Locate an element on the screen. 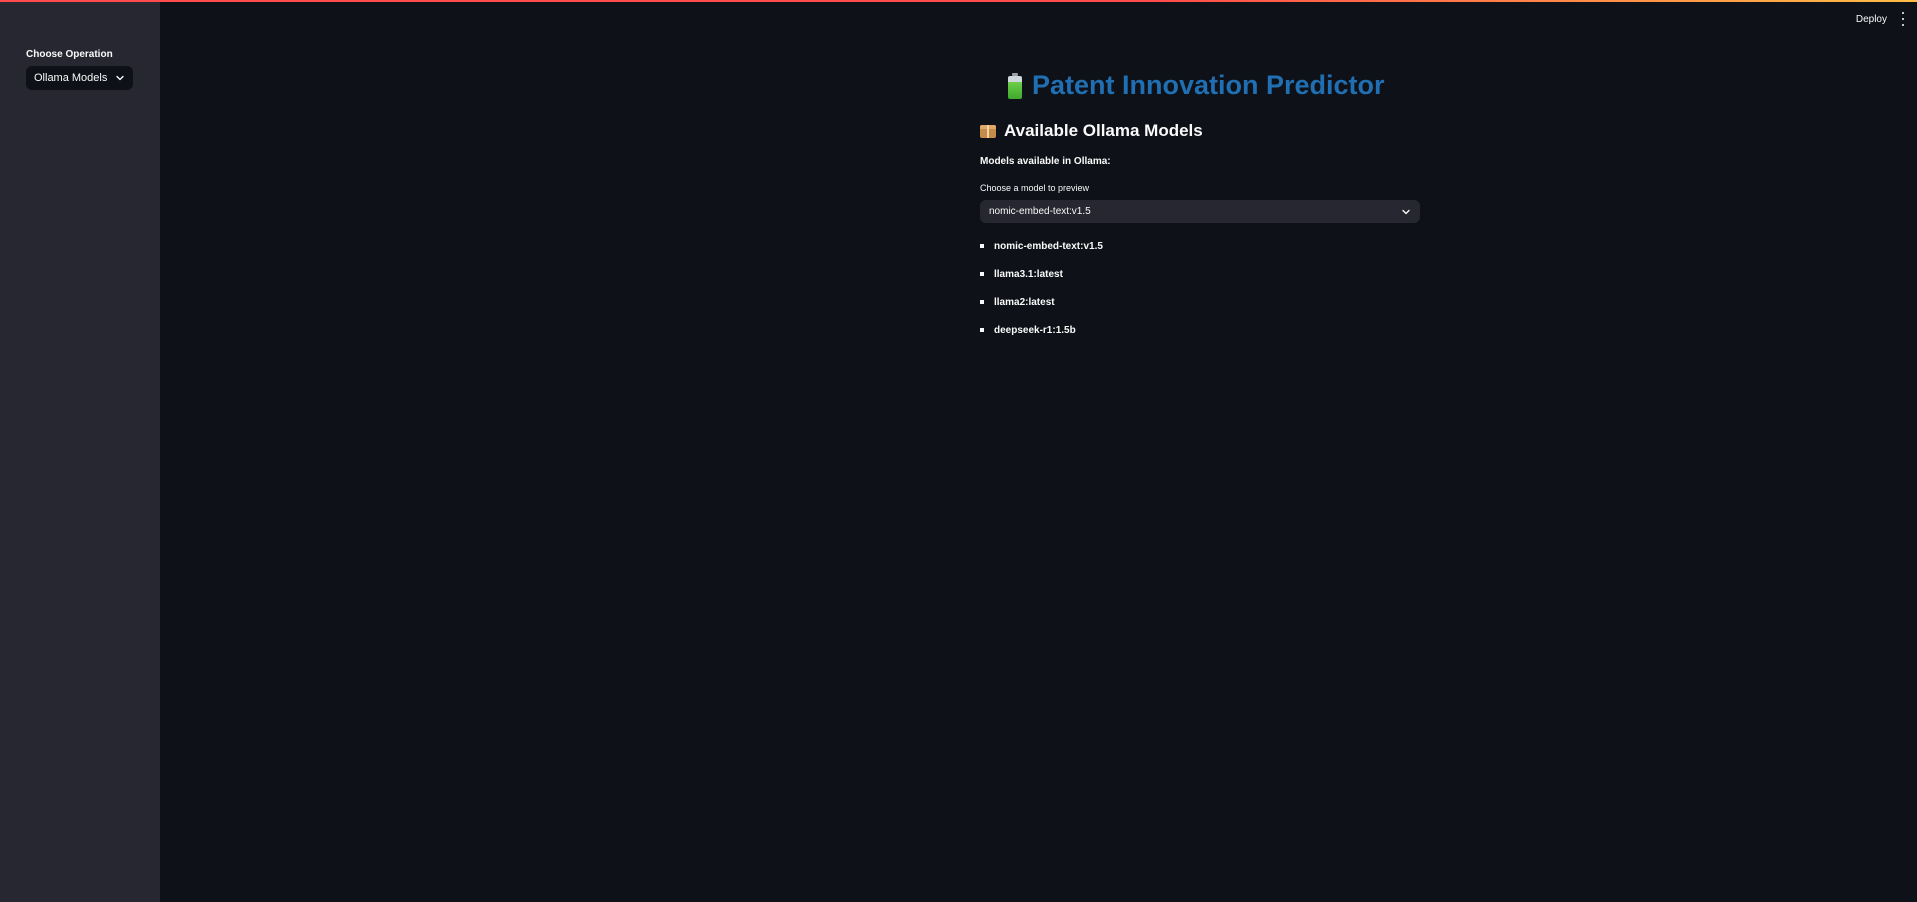 This screenshot has width=1917, height=902. operation-select-value: Ollama Models is located at coordinates (71, 78).